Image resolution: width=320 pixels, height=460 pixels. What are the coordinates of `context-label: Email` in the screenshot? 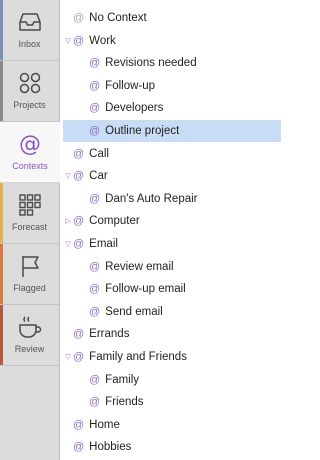 It's located at (103, 244).